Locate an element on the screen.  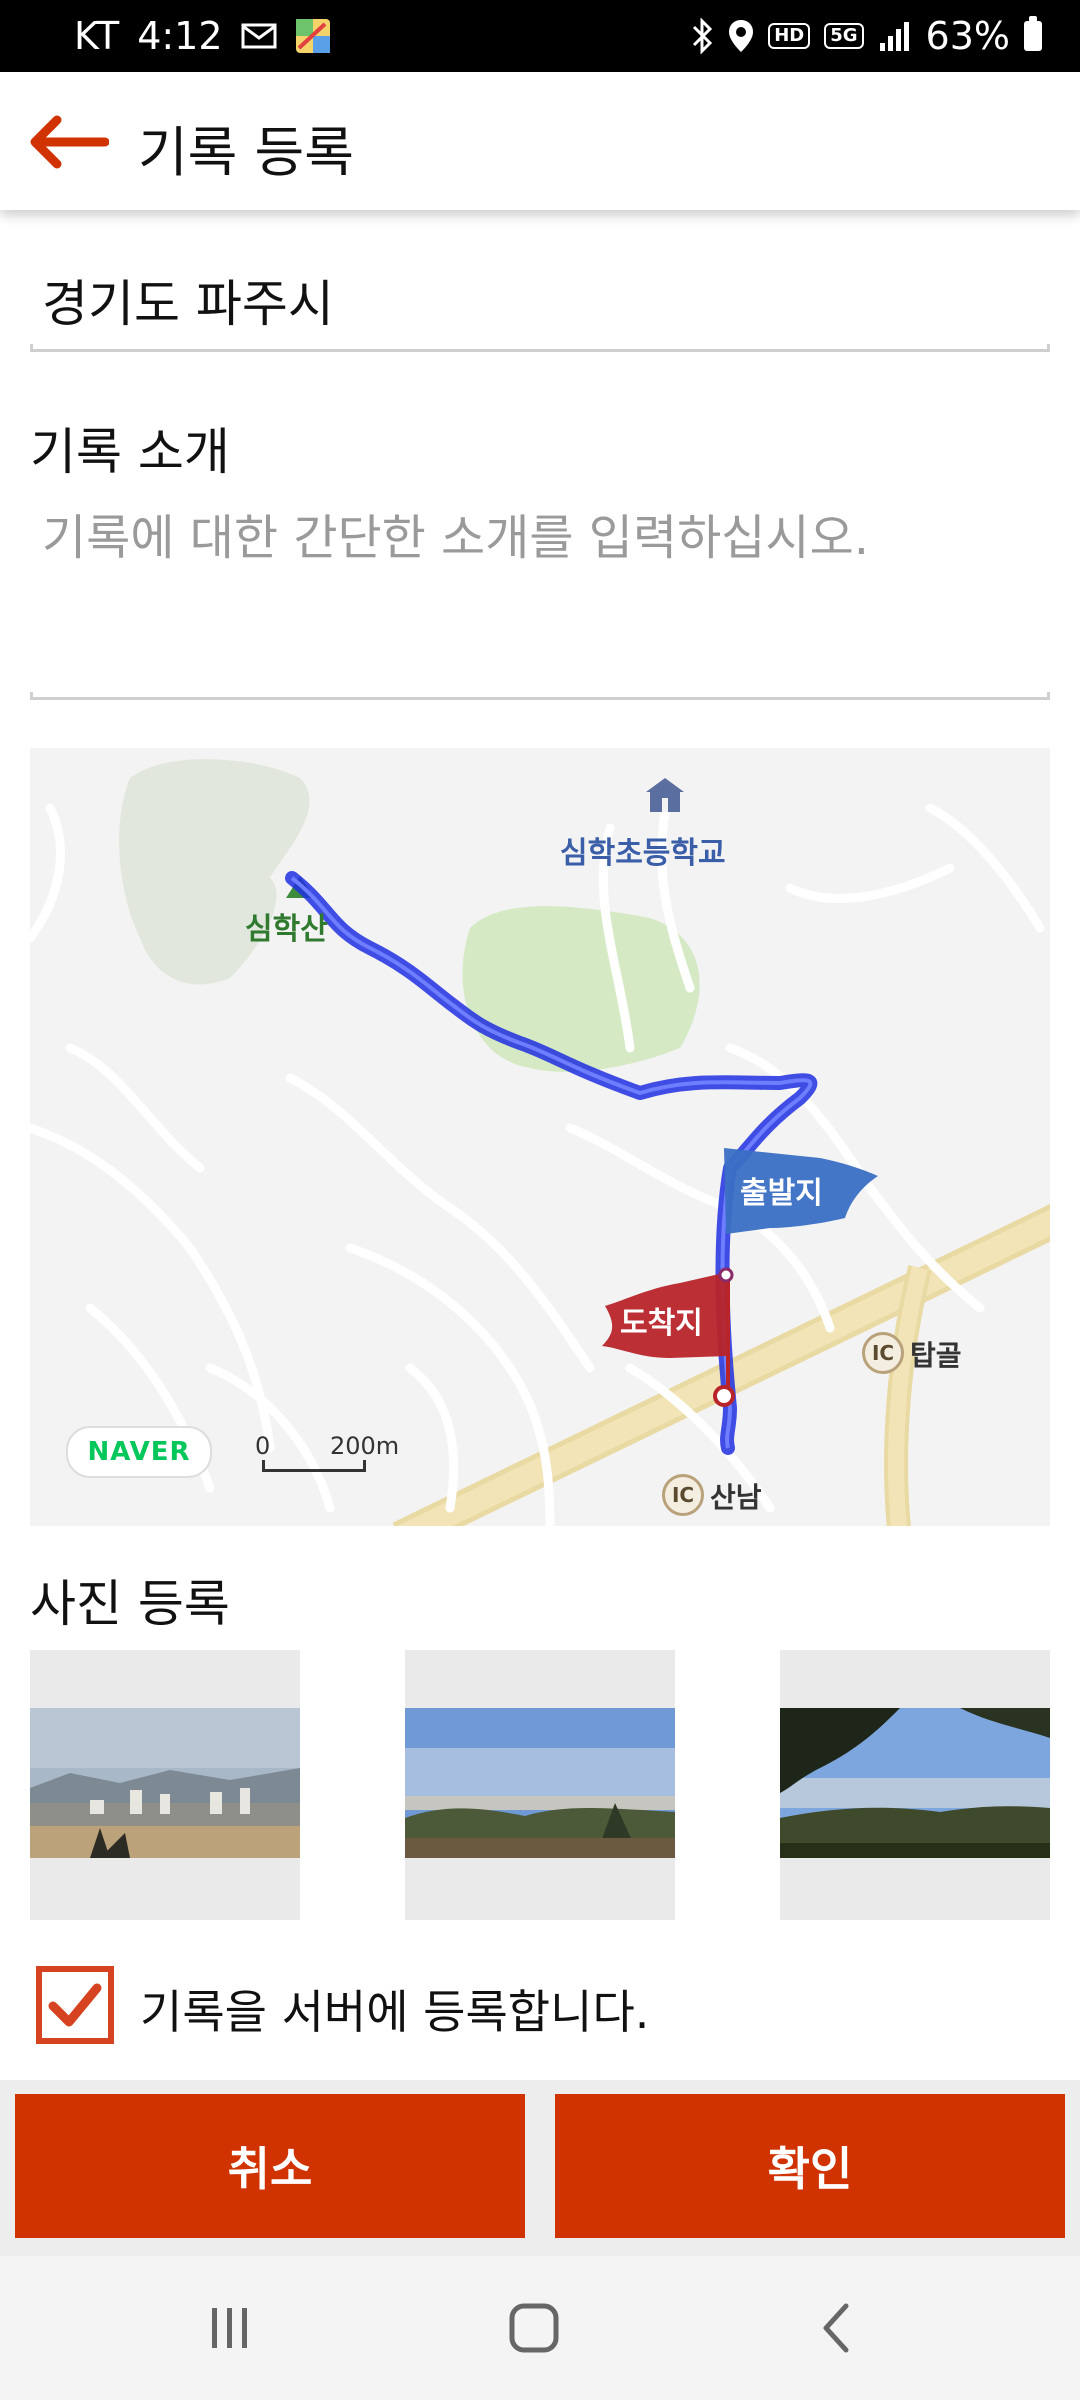
system-nav-bar is located at coordinates (540, 2328).